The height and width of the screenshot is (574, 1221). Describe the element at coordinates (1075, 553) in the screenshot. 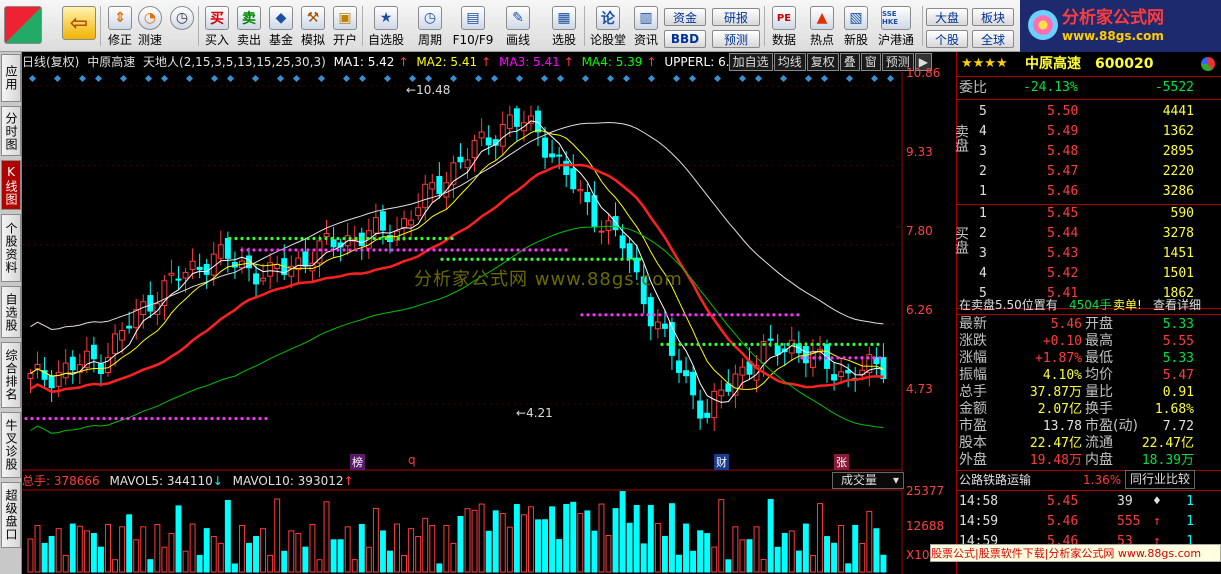

I see `bottom-ad-bar: 股票公式|股票软件下载|分析家公式网 www.88gs.com` at that location.